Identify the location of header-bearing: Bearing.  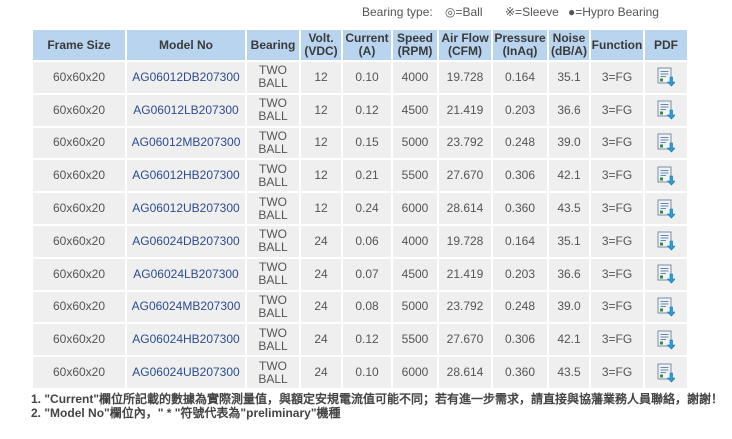
(273, 45).